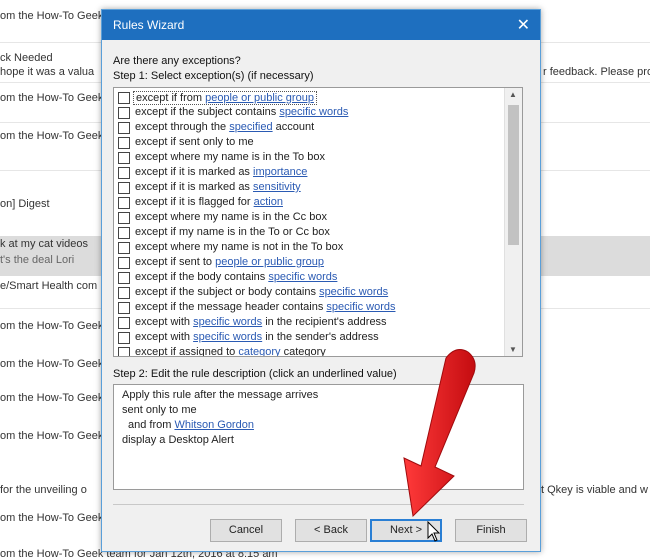 The width and height of the screenshot is (650, 559). I want to click on exception-text: except if the subject or body contains, so click(227, 292).